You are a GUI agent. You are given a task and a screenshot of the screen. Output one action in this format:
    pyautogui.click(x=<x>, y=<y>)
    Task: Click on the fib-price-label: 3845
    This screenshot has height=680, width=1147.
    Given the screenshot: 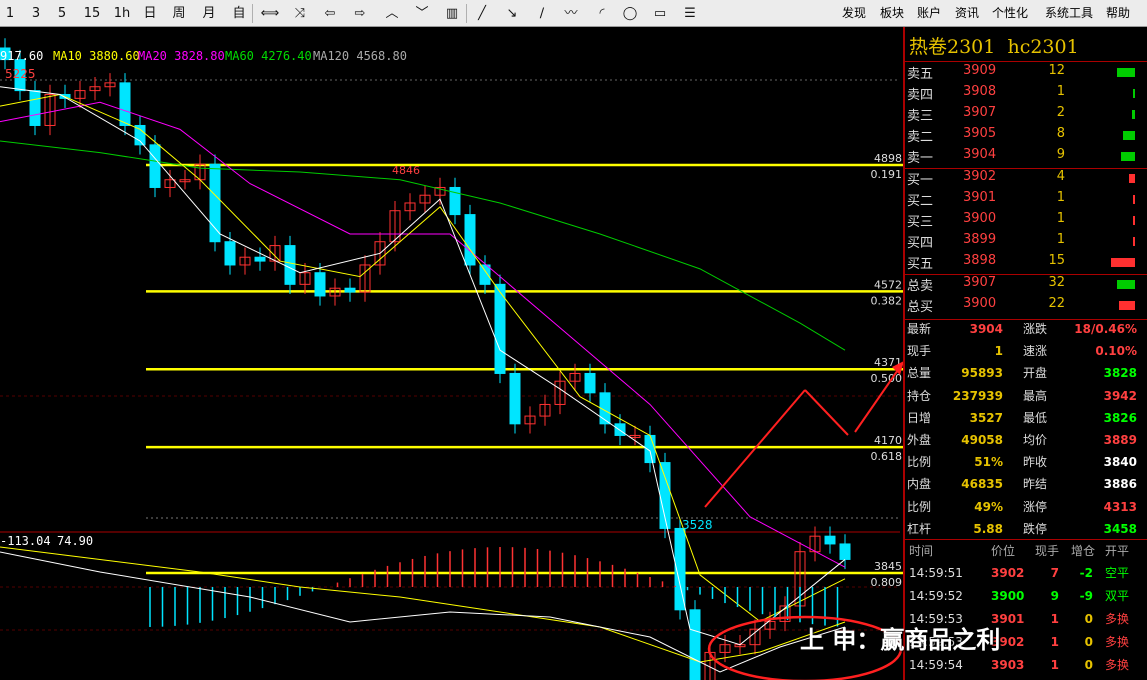 What is the action you would take?
    pyautogui.click(x=888, y=566)
    